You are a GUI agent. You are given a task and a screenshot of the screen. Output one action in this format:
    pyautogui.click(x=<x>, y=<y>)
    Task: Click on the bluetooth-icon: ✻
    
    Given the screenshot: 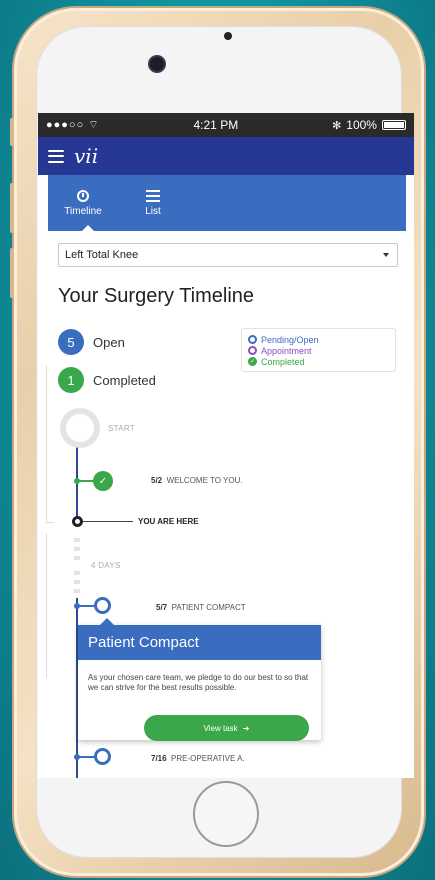 What is the action you would take?
    pyautogui.click(x=337, y=125)
    